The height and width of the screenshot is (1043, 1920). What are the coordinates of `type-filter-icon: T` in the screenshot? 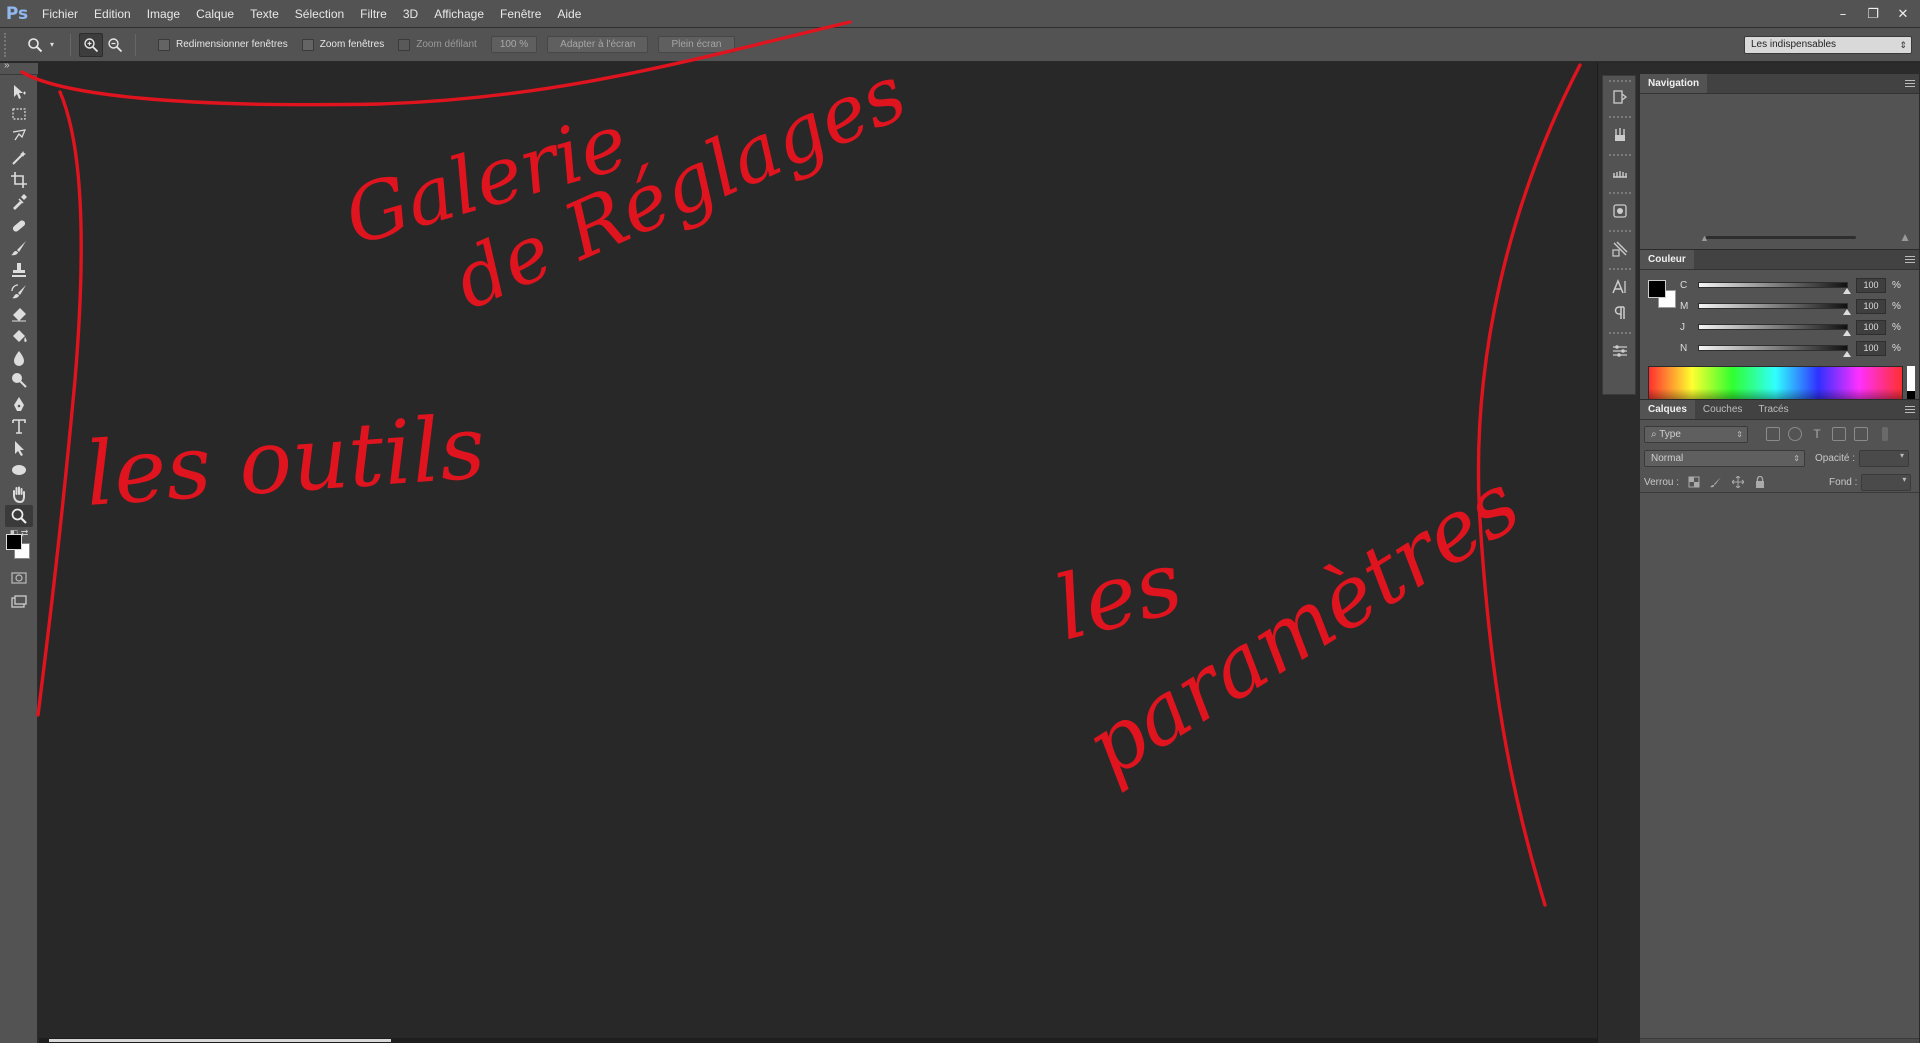 It's located at (1817, 434).